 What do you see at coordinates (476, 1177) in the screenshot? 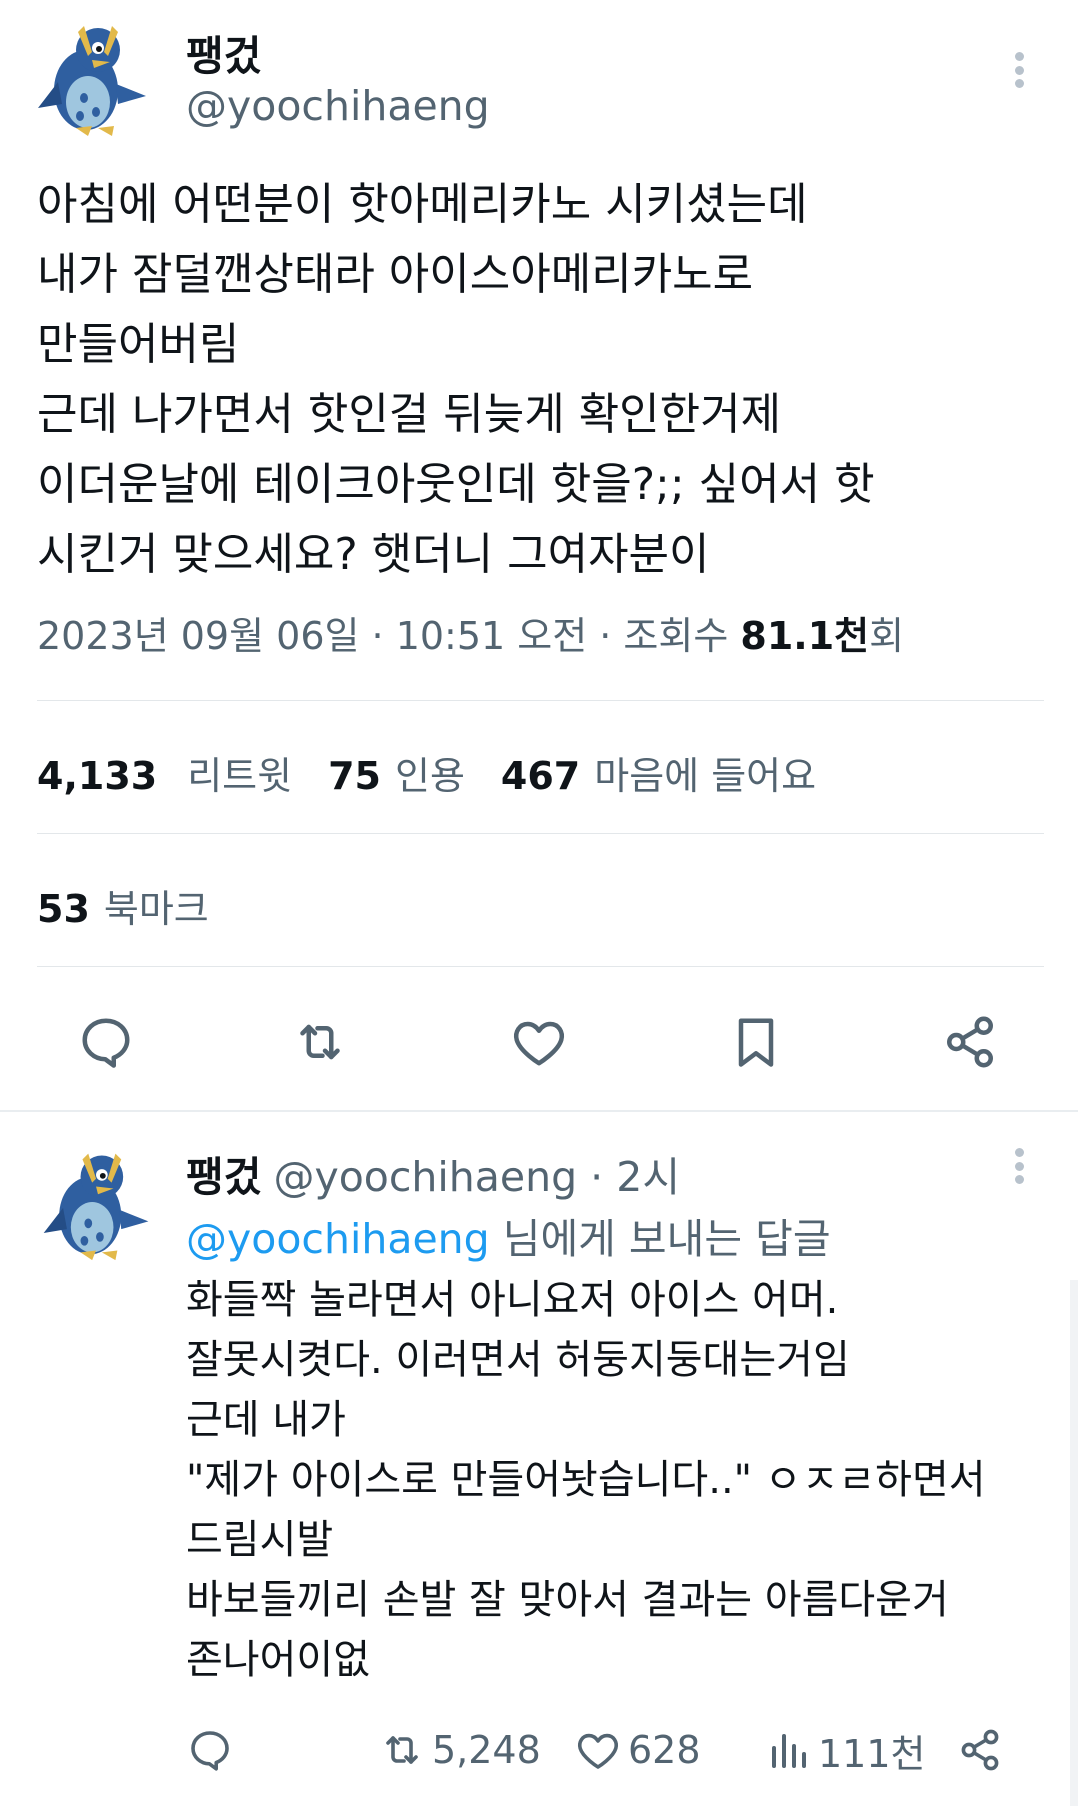
I see `reply-handle-time: @yoochihaeng · 2시` at bounding box center [476, 1177].